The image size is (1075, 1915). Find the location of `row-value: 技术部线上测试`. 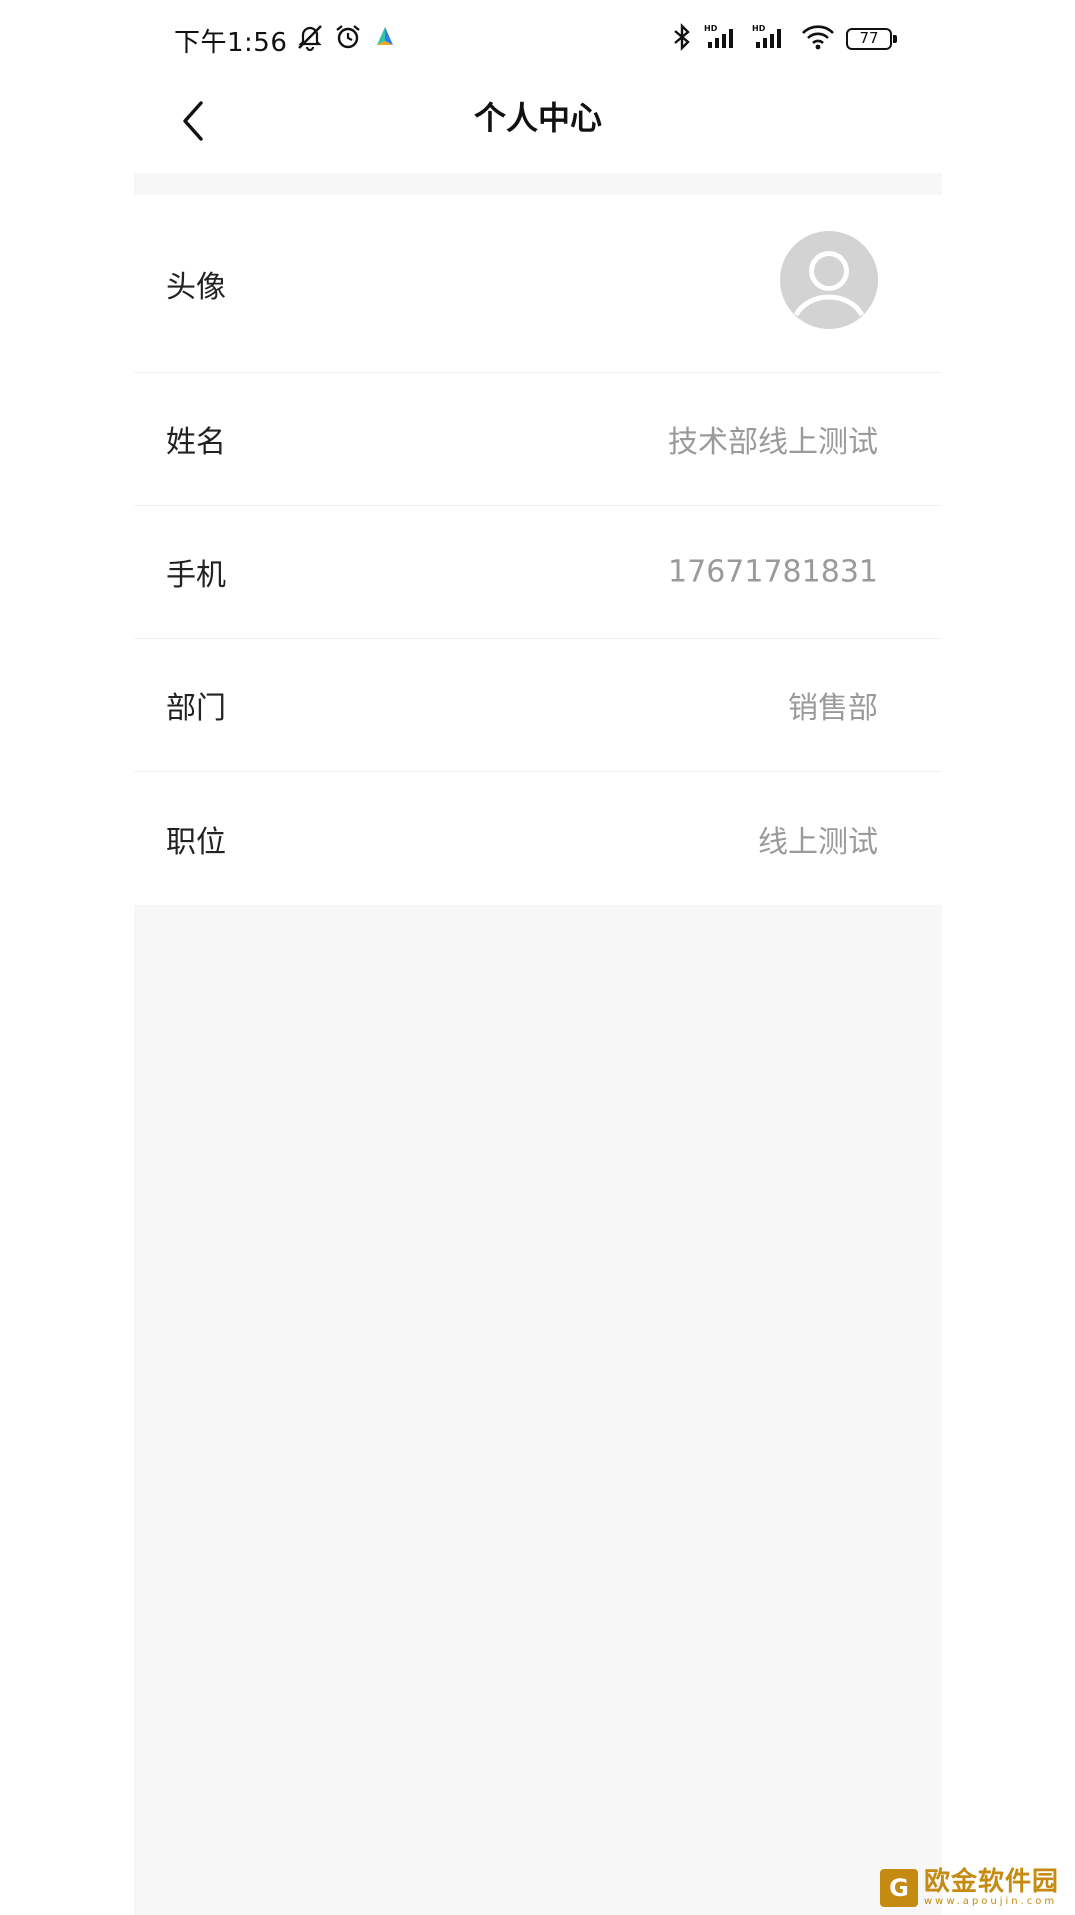

row-value: 技术部线上测试 is located at coordinates (773, 442).